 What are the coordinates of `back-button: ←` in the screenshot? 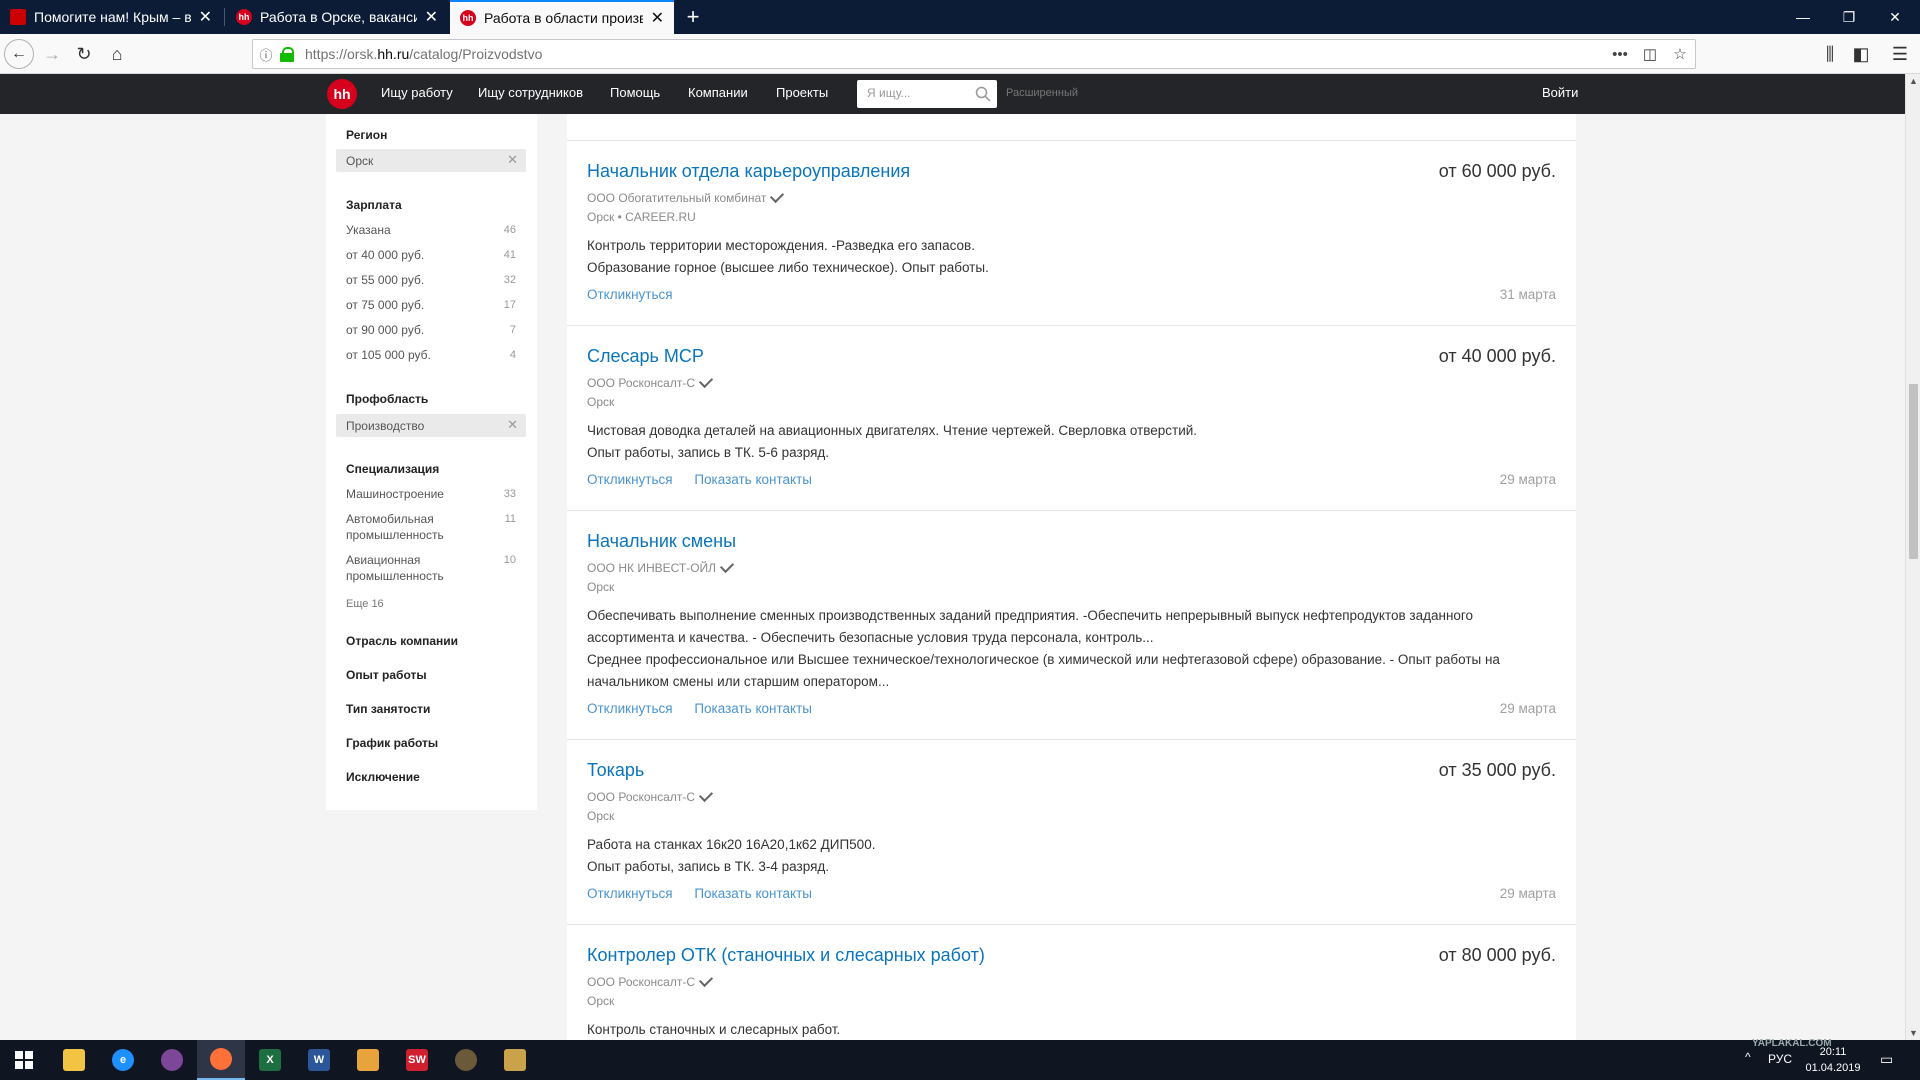 It's located at (19, 54).